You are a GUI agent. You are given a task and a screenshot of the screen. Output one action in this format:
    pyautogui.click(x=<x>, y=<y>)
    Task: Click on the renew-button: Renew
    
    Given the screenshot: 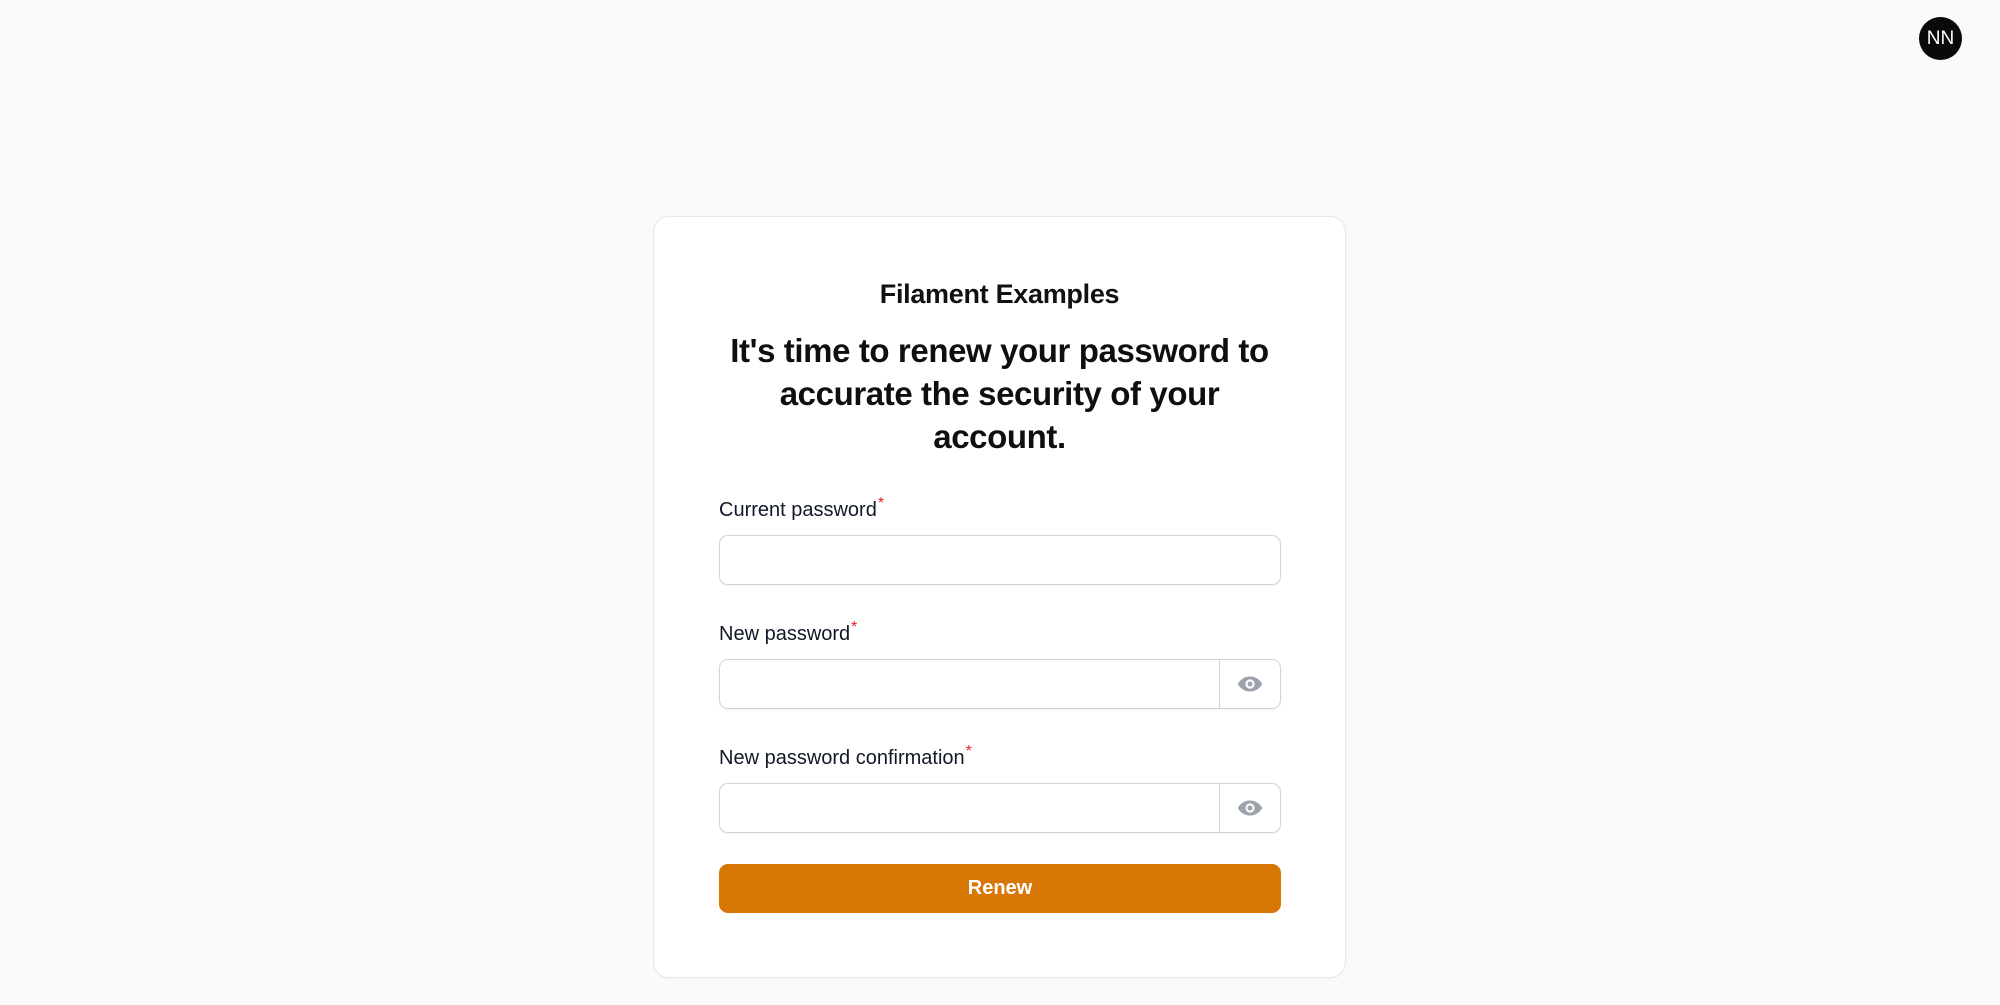 What is the action you would take?
    pyautogui.click(x=1000, y=888)
    